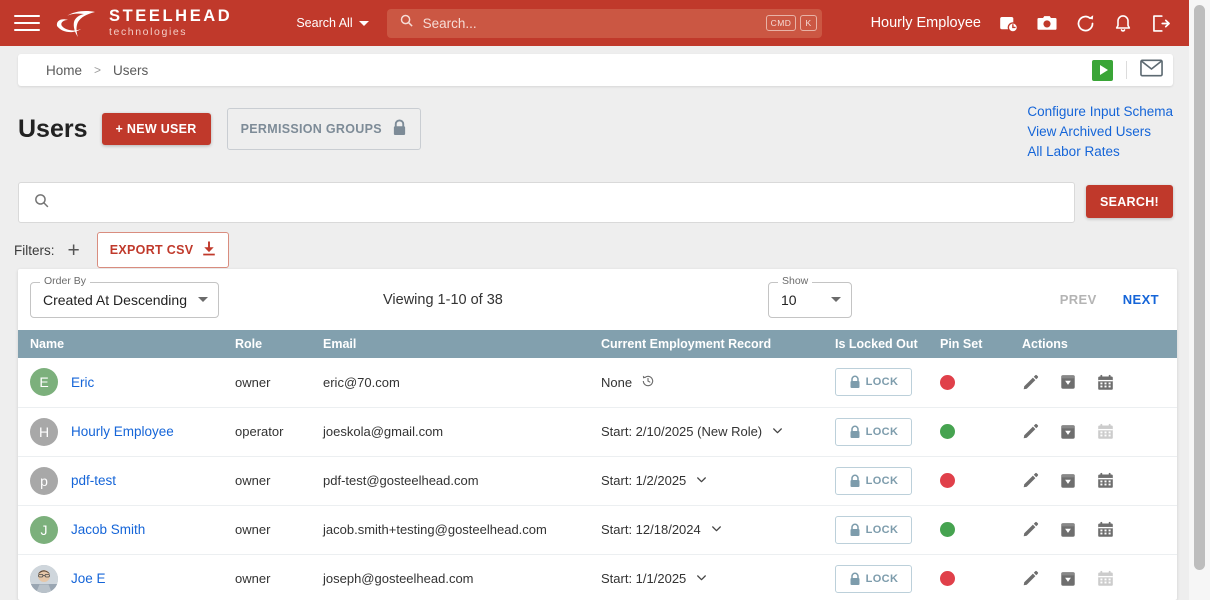  What do you see at coordinates (644, 578) in the screenshot?
I see `employment-record-text: Start: 1/1/2025` at bounding box center [644, 578].